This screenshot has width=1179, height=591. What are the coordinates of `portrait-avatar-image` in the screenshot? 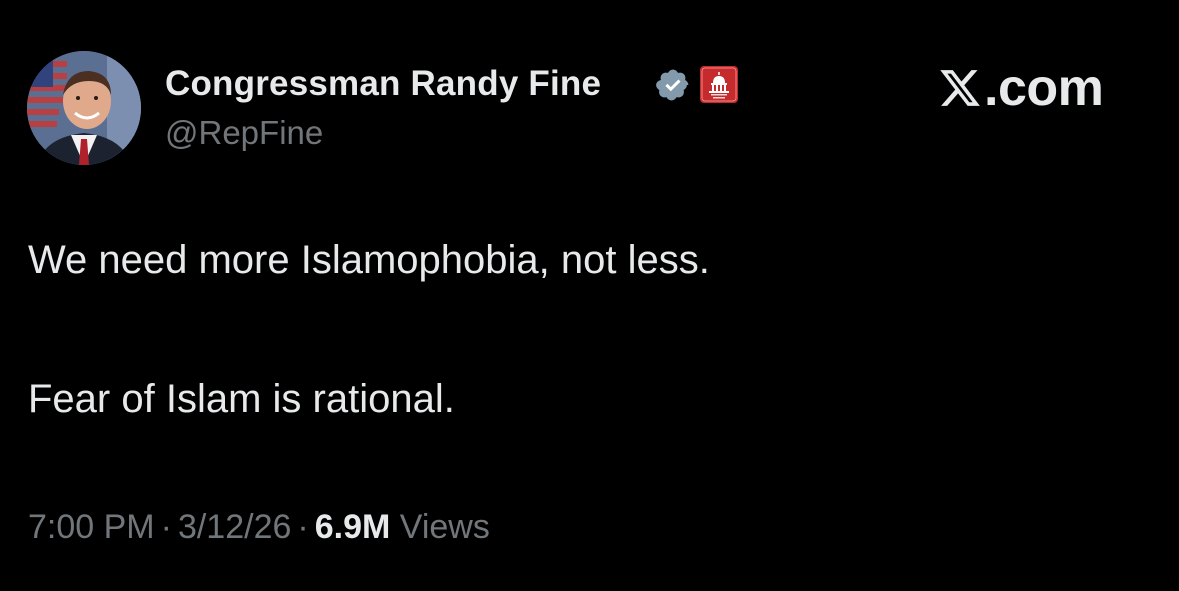 It's located at (84, 108).